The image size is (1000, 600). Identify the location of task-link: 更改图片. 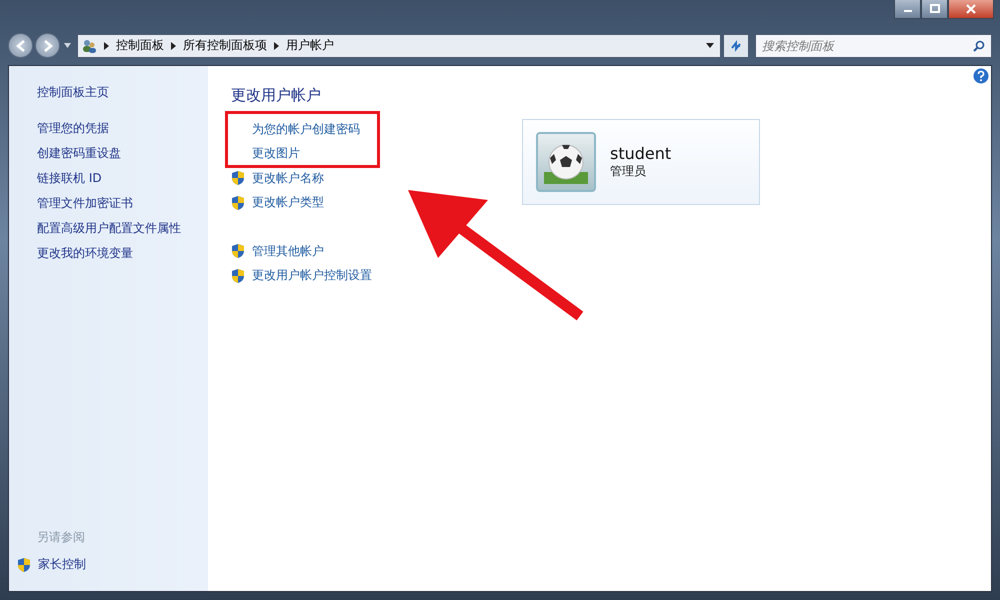
(276, 153).